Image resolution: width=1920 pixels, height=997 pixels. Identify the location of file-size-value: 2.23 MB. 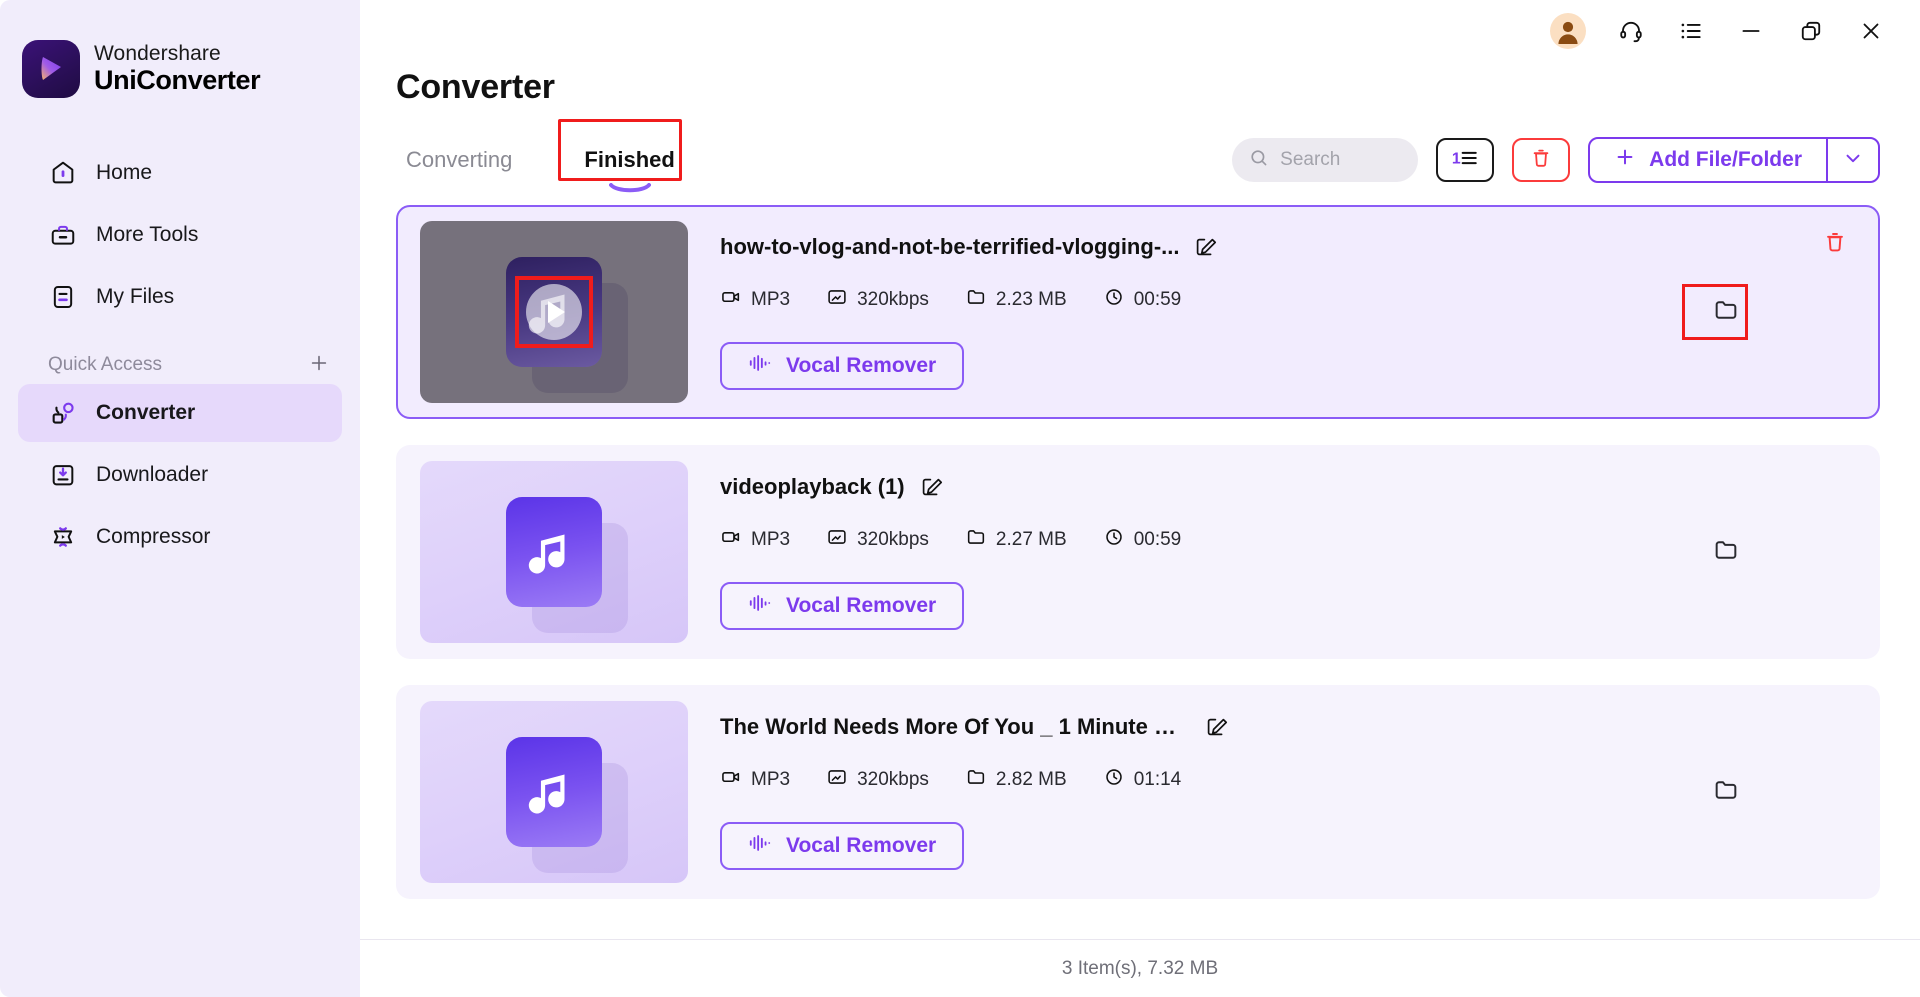
(1031, 299).